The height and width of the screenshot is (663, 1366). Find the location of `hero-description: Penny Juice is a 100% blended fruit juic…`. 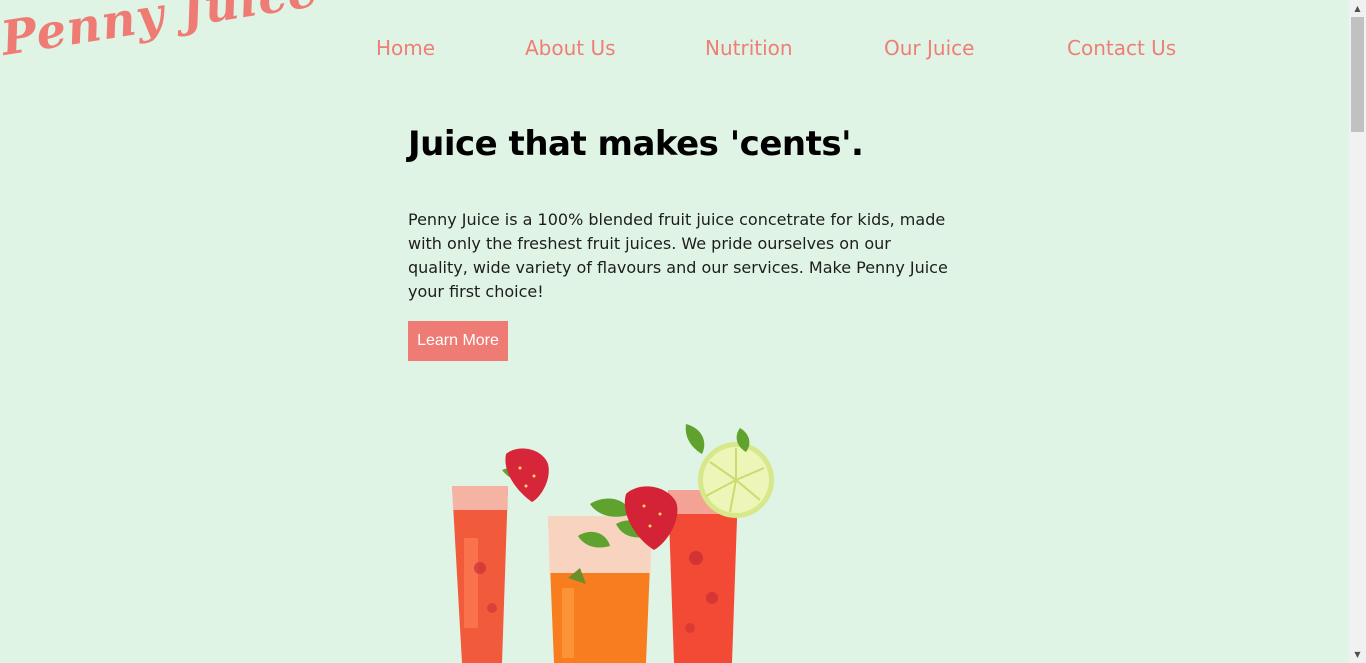

hero-description: Penny Juice is a 100% blended fruit juic… is located at coordinates (678, 255).